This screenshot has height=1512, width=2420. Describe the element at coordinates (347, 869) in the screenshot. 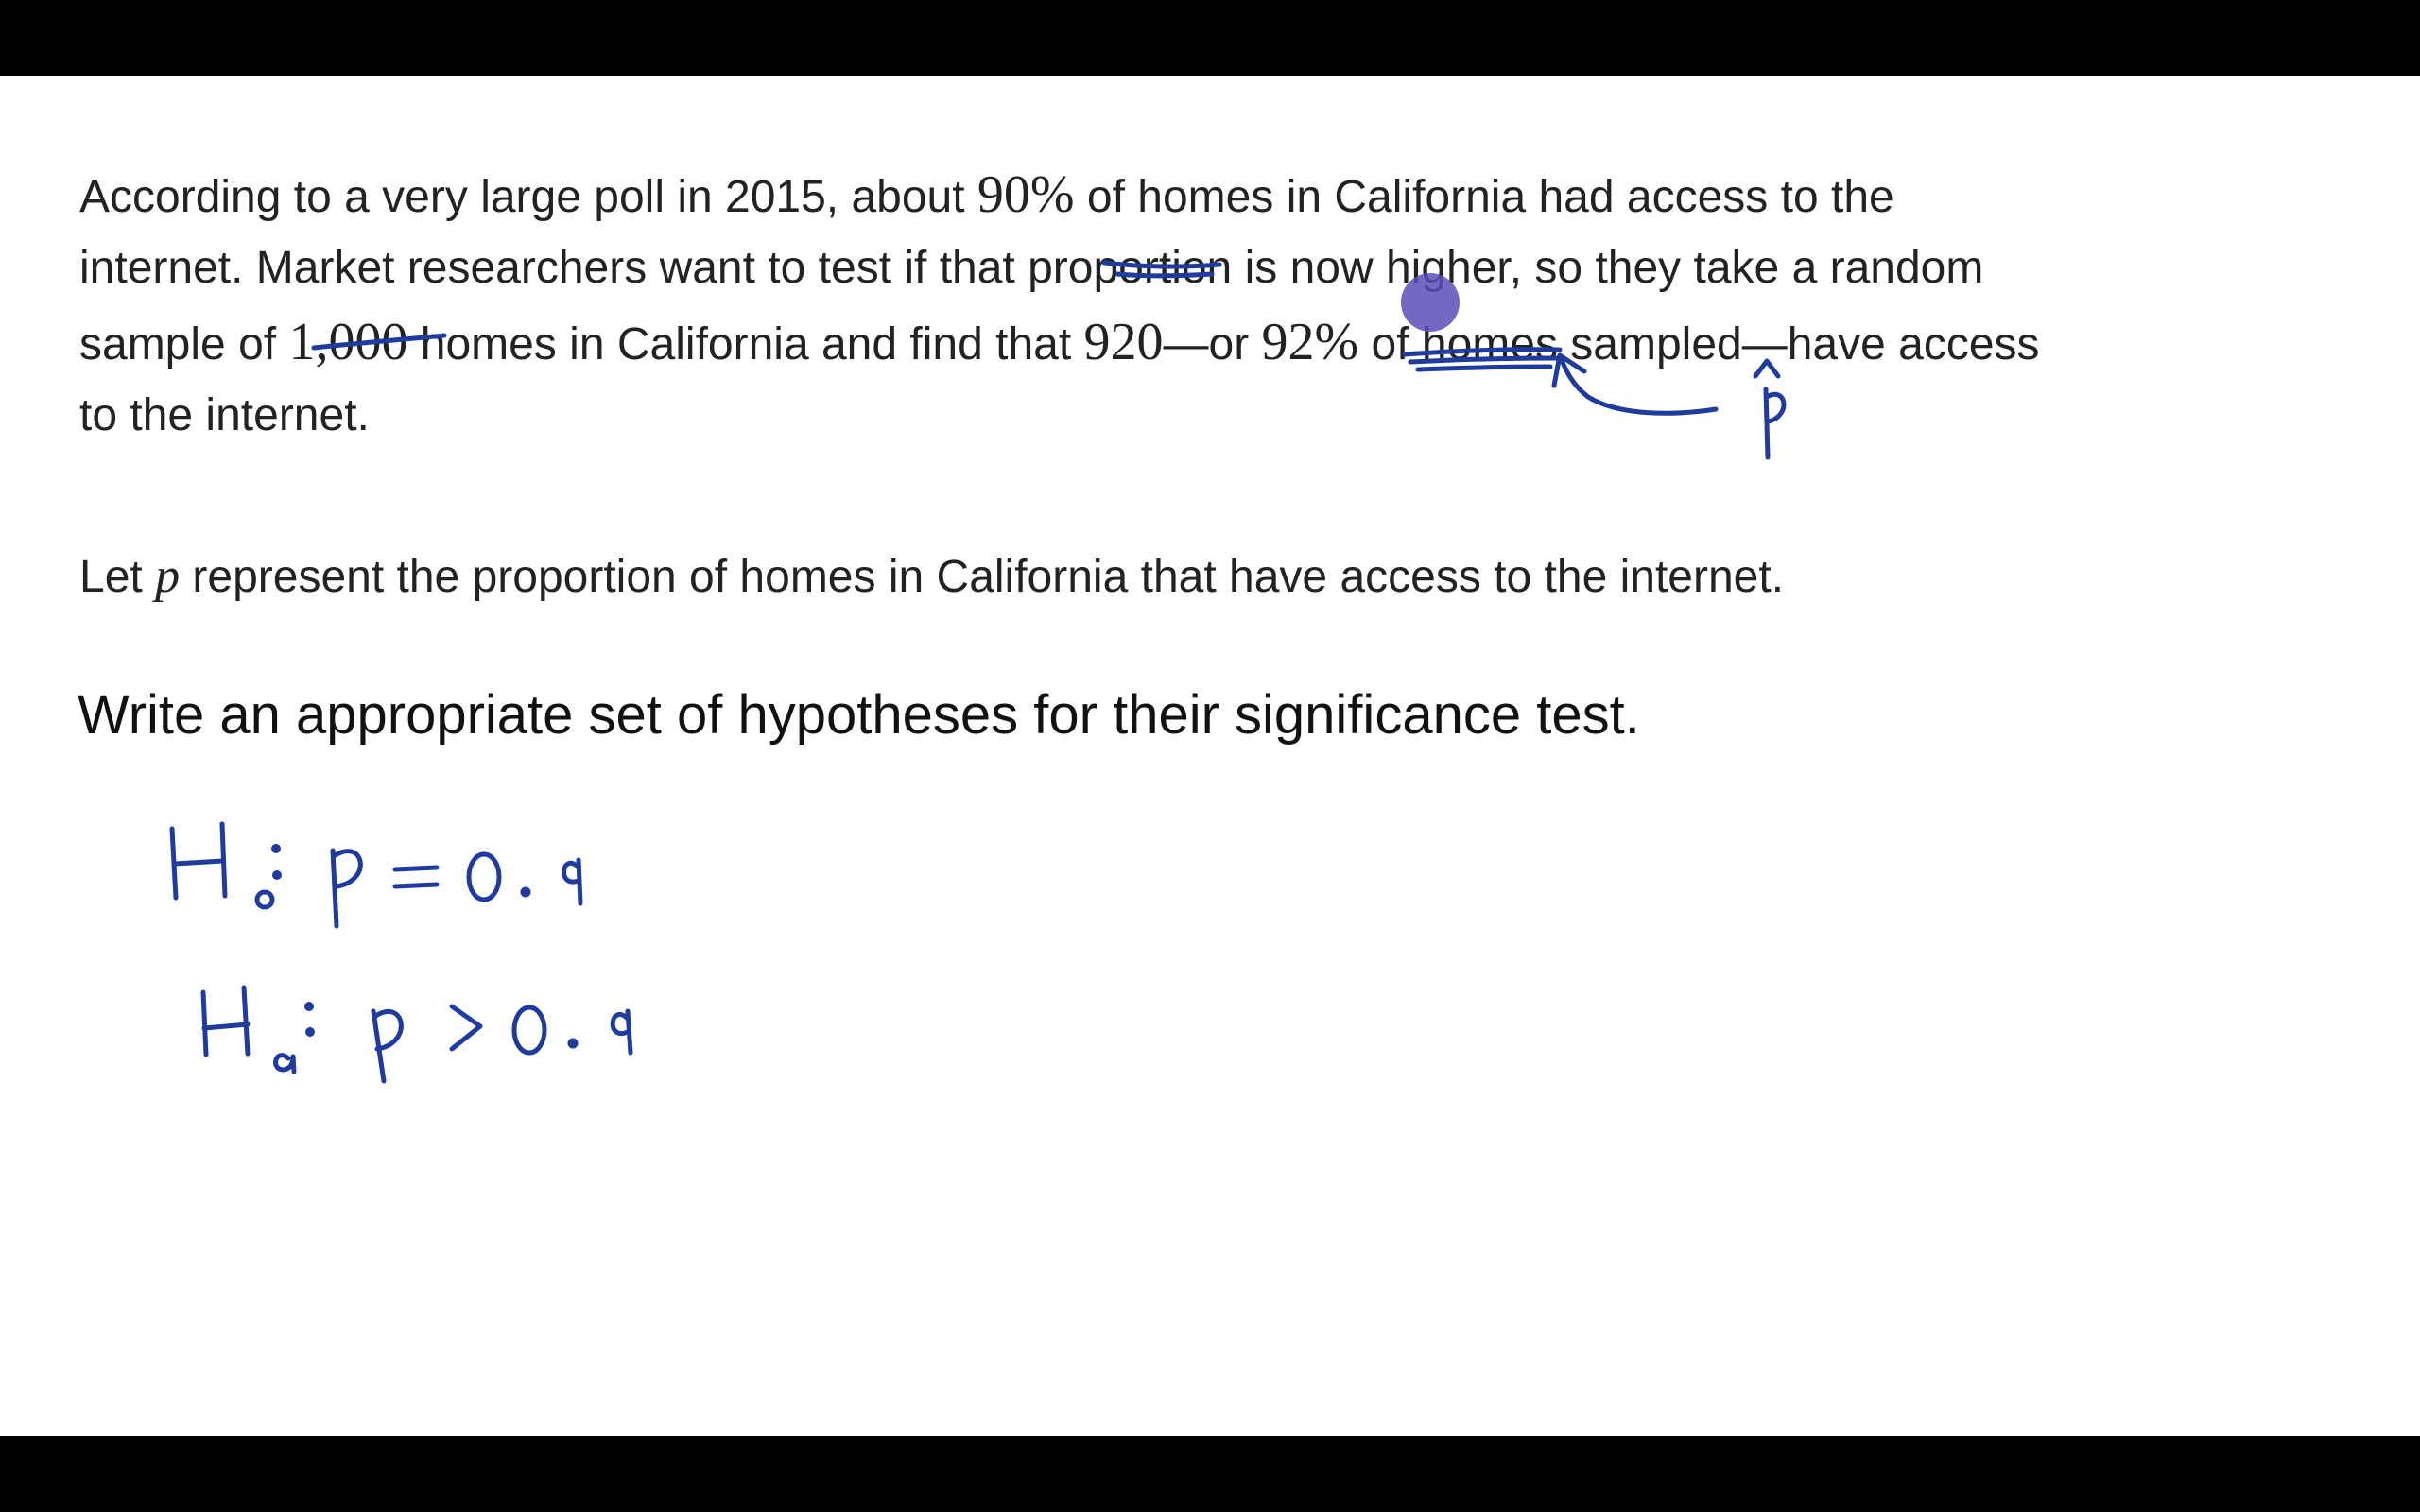

I see `h0-p-bowl` at that location.